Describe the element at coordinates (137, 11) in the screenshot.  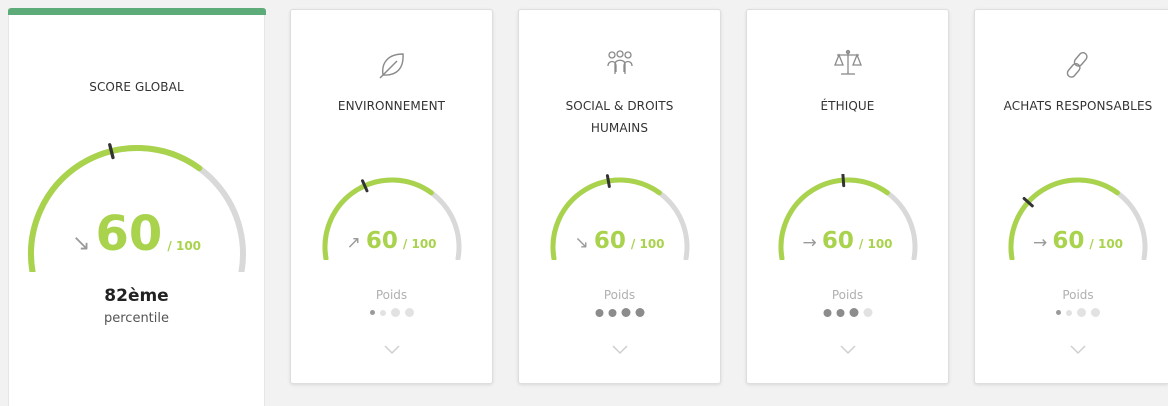
I see `card-accent-bar` at that location.